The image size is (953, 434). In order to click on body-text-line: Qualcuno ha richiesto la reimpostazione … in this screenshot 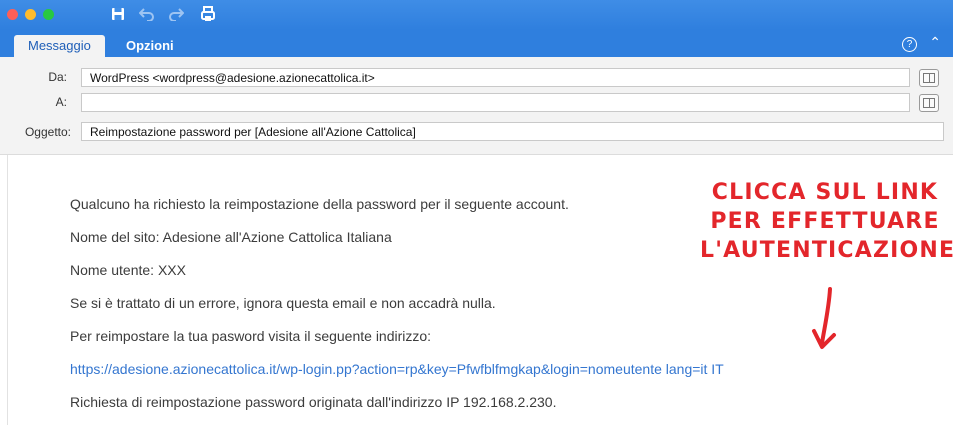, I will do `click(319, 204)`.